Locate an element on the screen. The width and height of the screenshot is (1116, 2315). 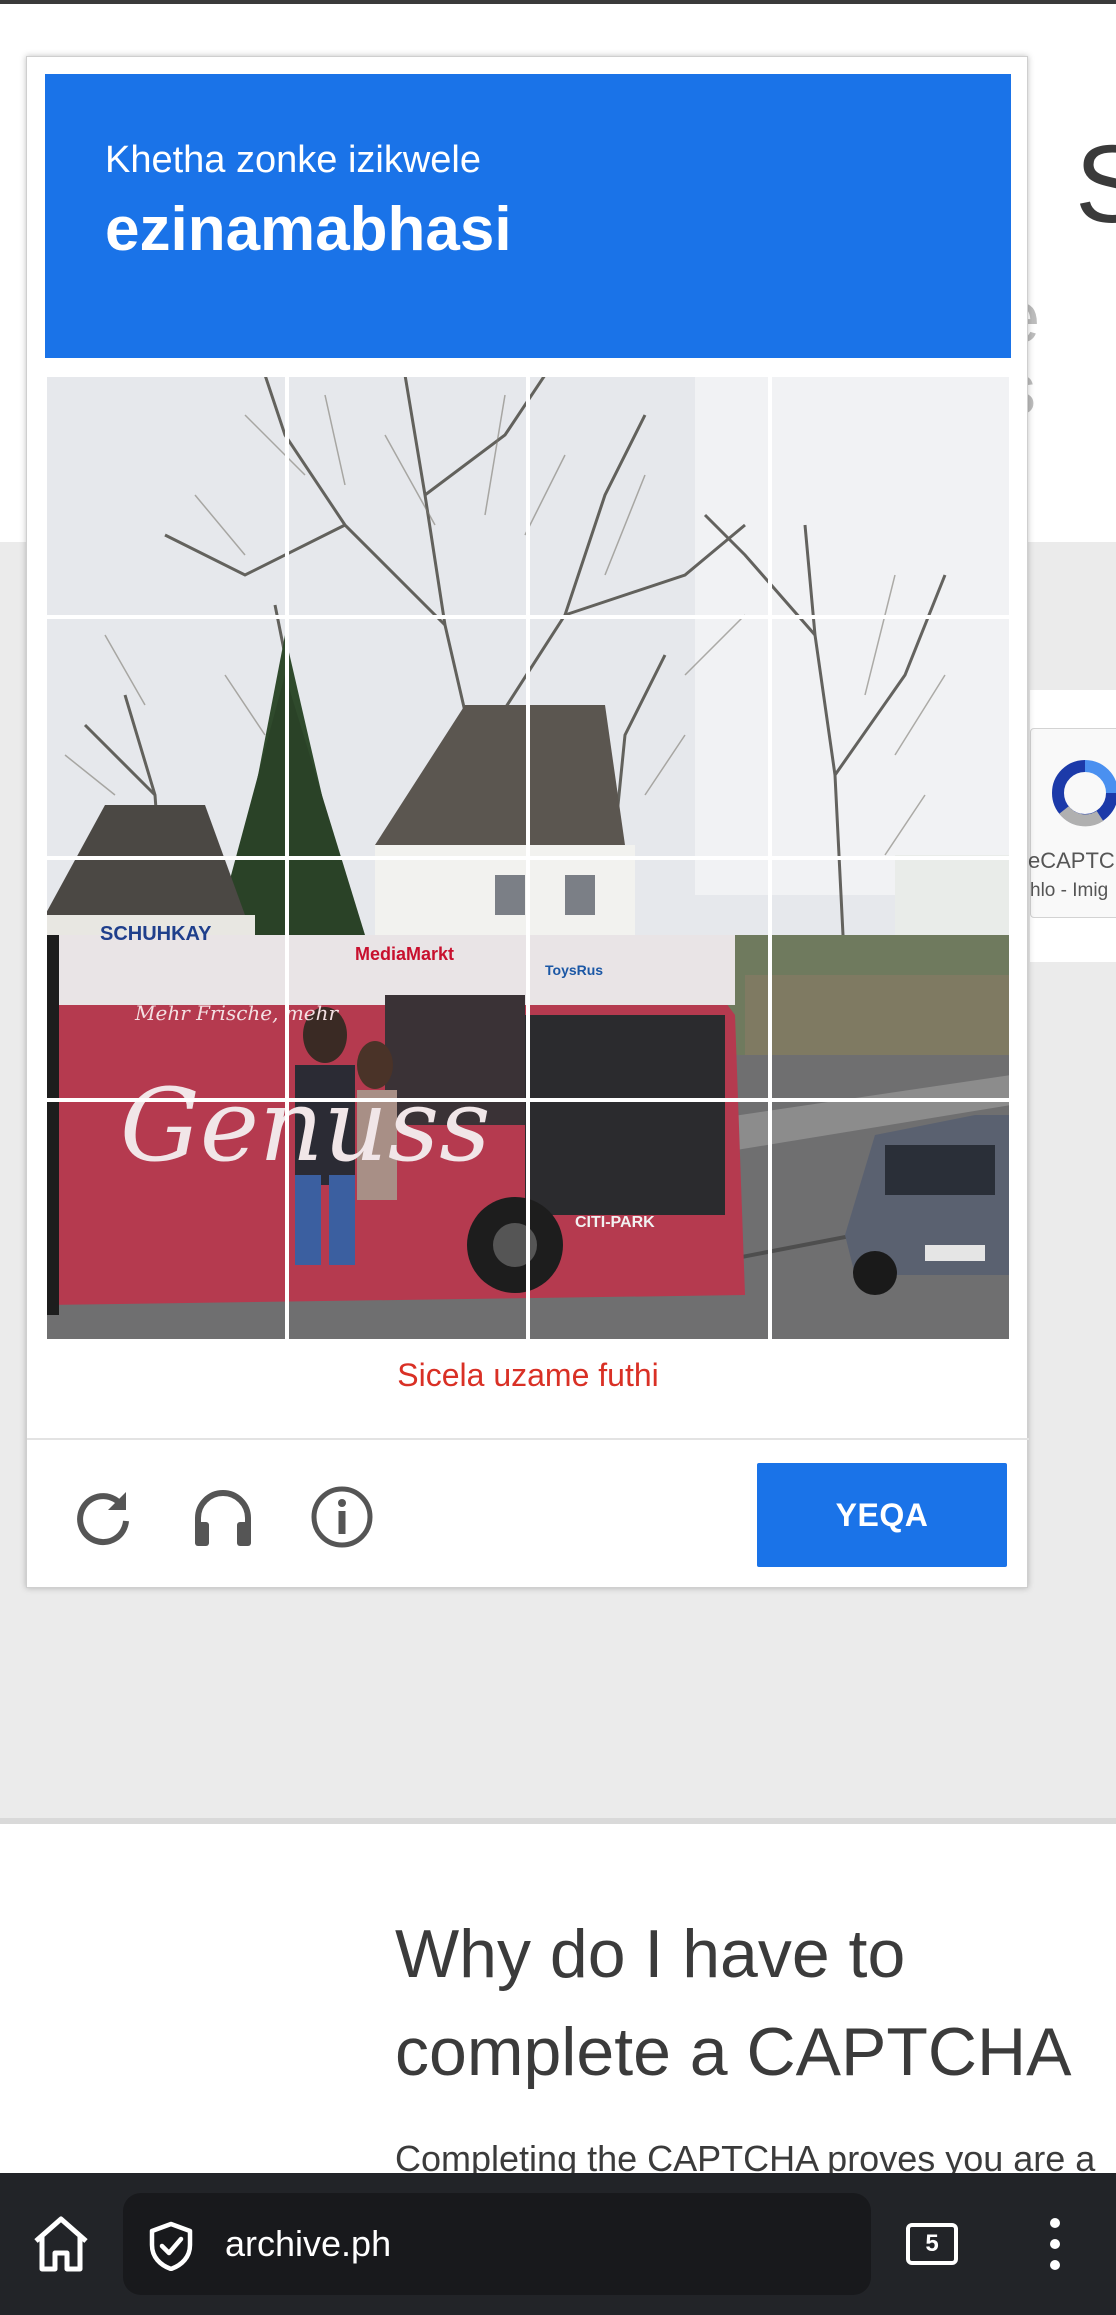
shield-check-icon is located at coordinates (171, 2246).